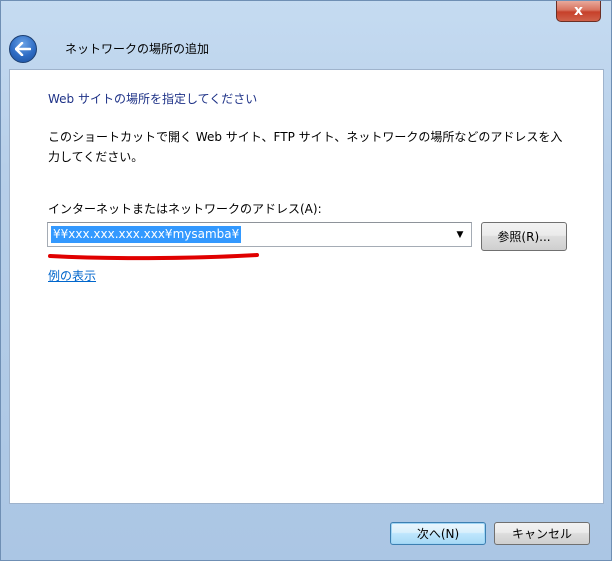 The image size is (612, 561). I want to click on show-examples-link: 例の表示, so click(72, 275).